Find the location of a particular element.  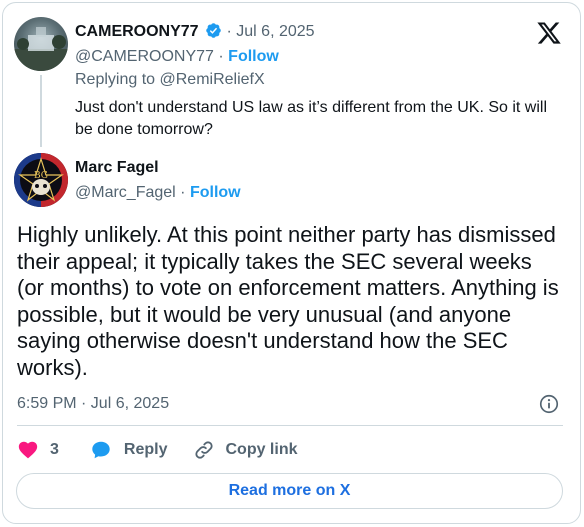

reply-label: Reply is located at coordinates (145, 449).